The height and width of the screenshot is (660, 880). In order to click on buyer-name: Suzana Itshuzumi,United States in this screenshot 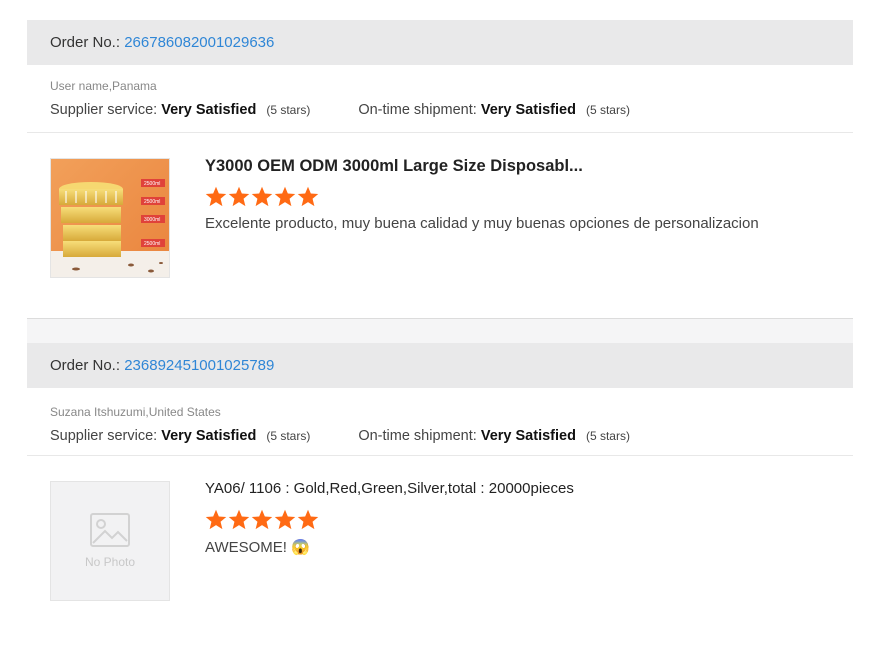, I will do `click(135, 412)`.